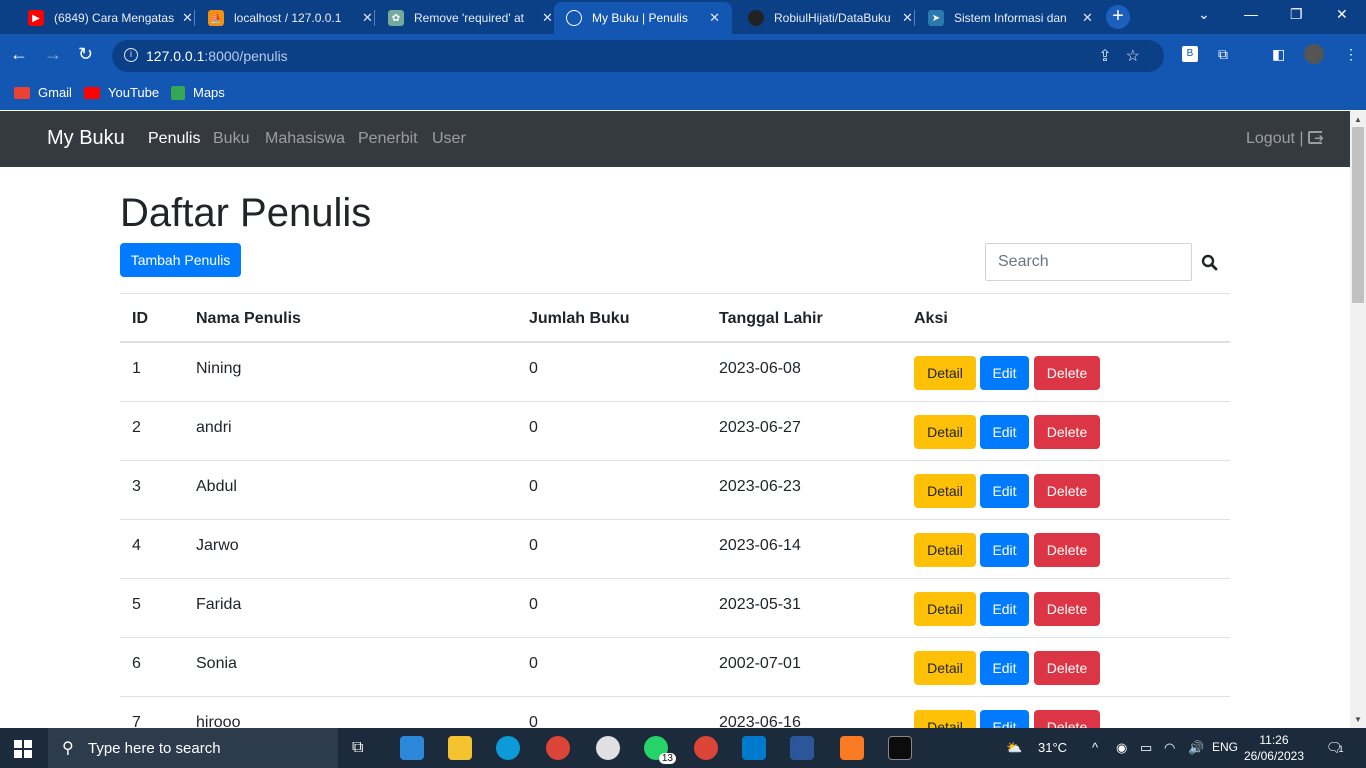  I want to click on tab-github: RobiulHijati/DataBuku ✕, so click(830, 18).